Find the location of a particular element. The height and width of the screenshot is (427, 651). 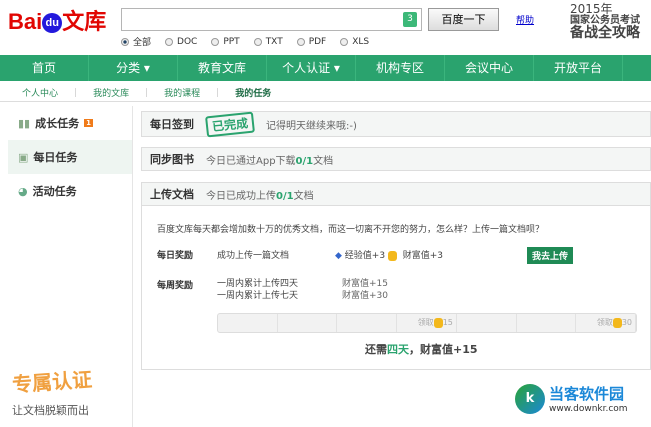

filter-radio-pdf: PDF is located at coordinates (311, 41).